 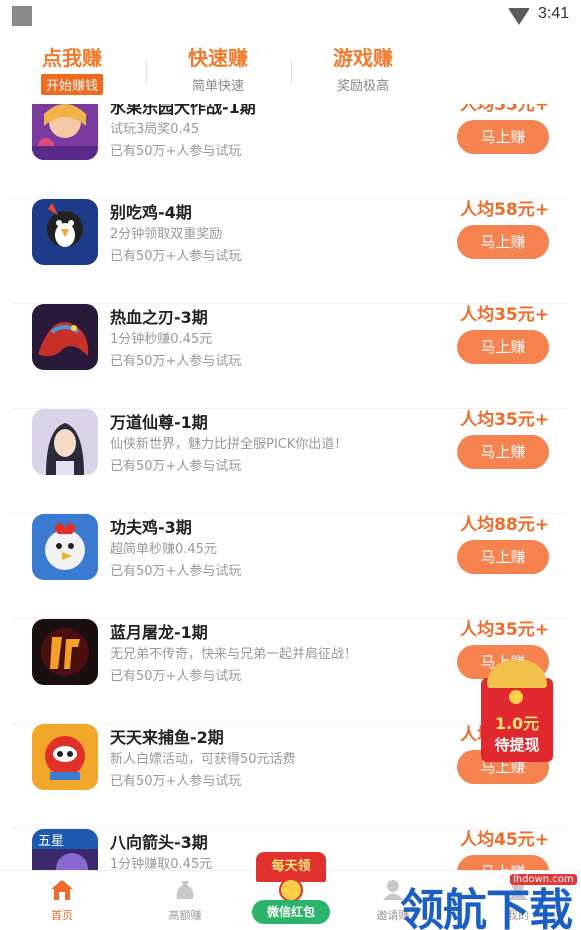 What do you see at coordinates (517, 708) in the screenshot?
I see `red-packet-float: 1.0元 待提现` at bounding box center [517, 708].